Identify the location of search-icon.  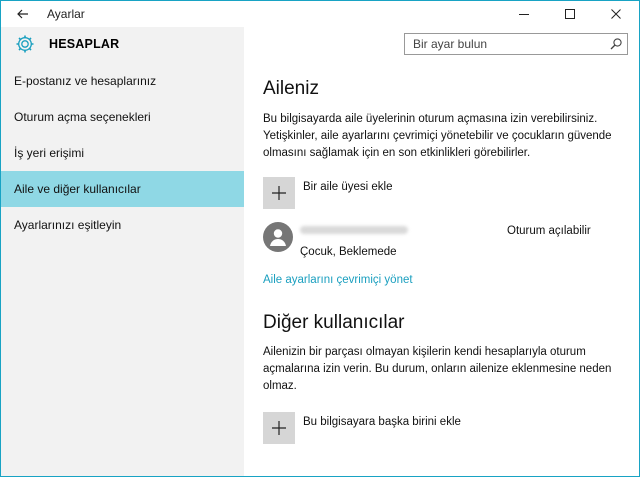
(616, 44).